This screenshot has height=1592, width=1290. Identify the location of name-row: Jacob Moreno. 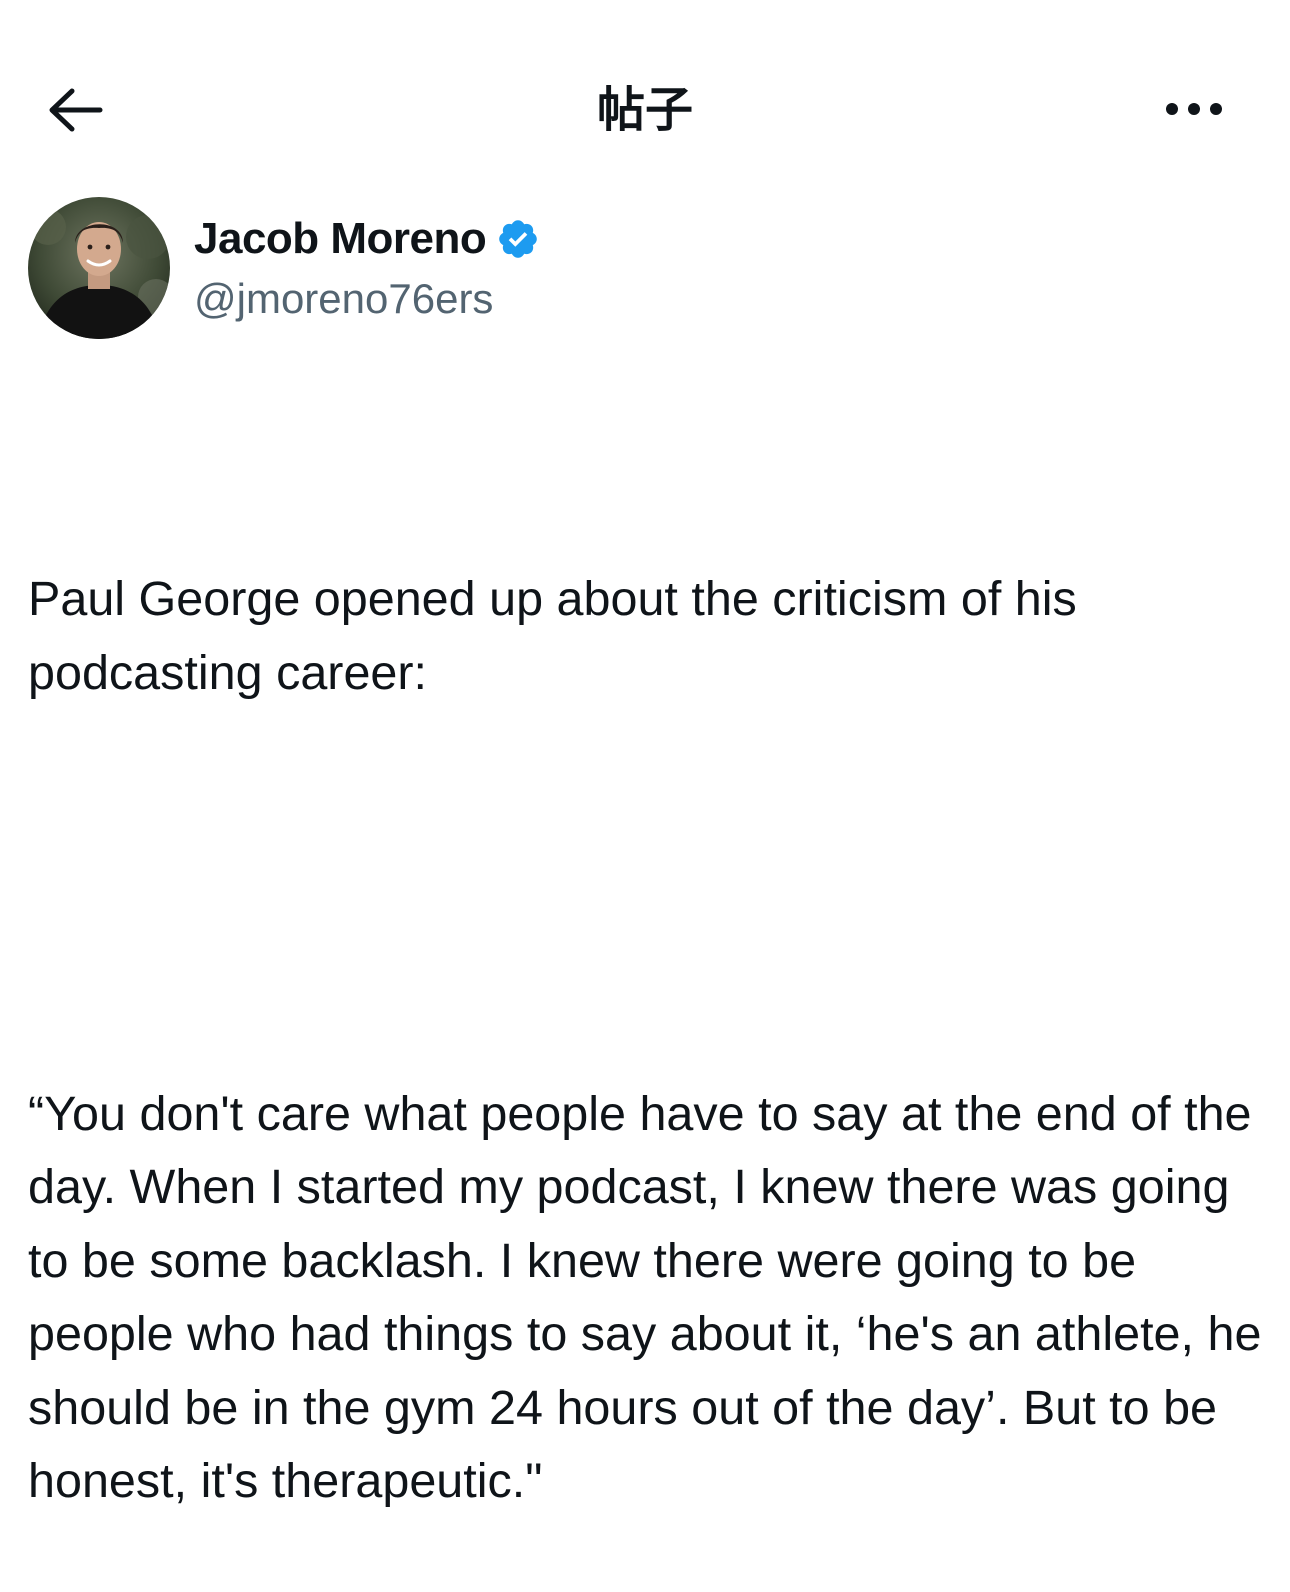
(367, 239).